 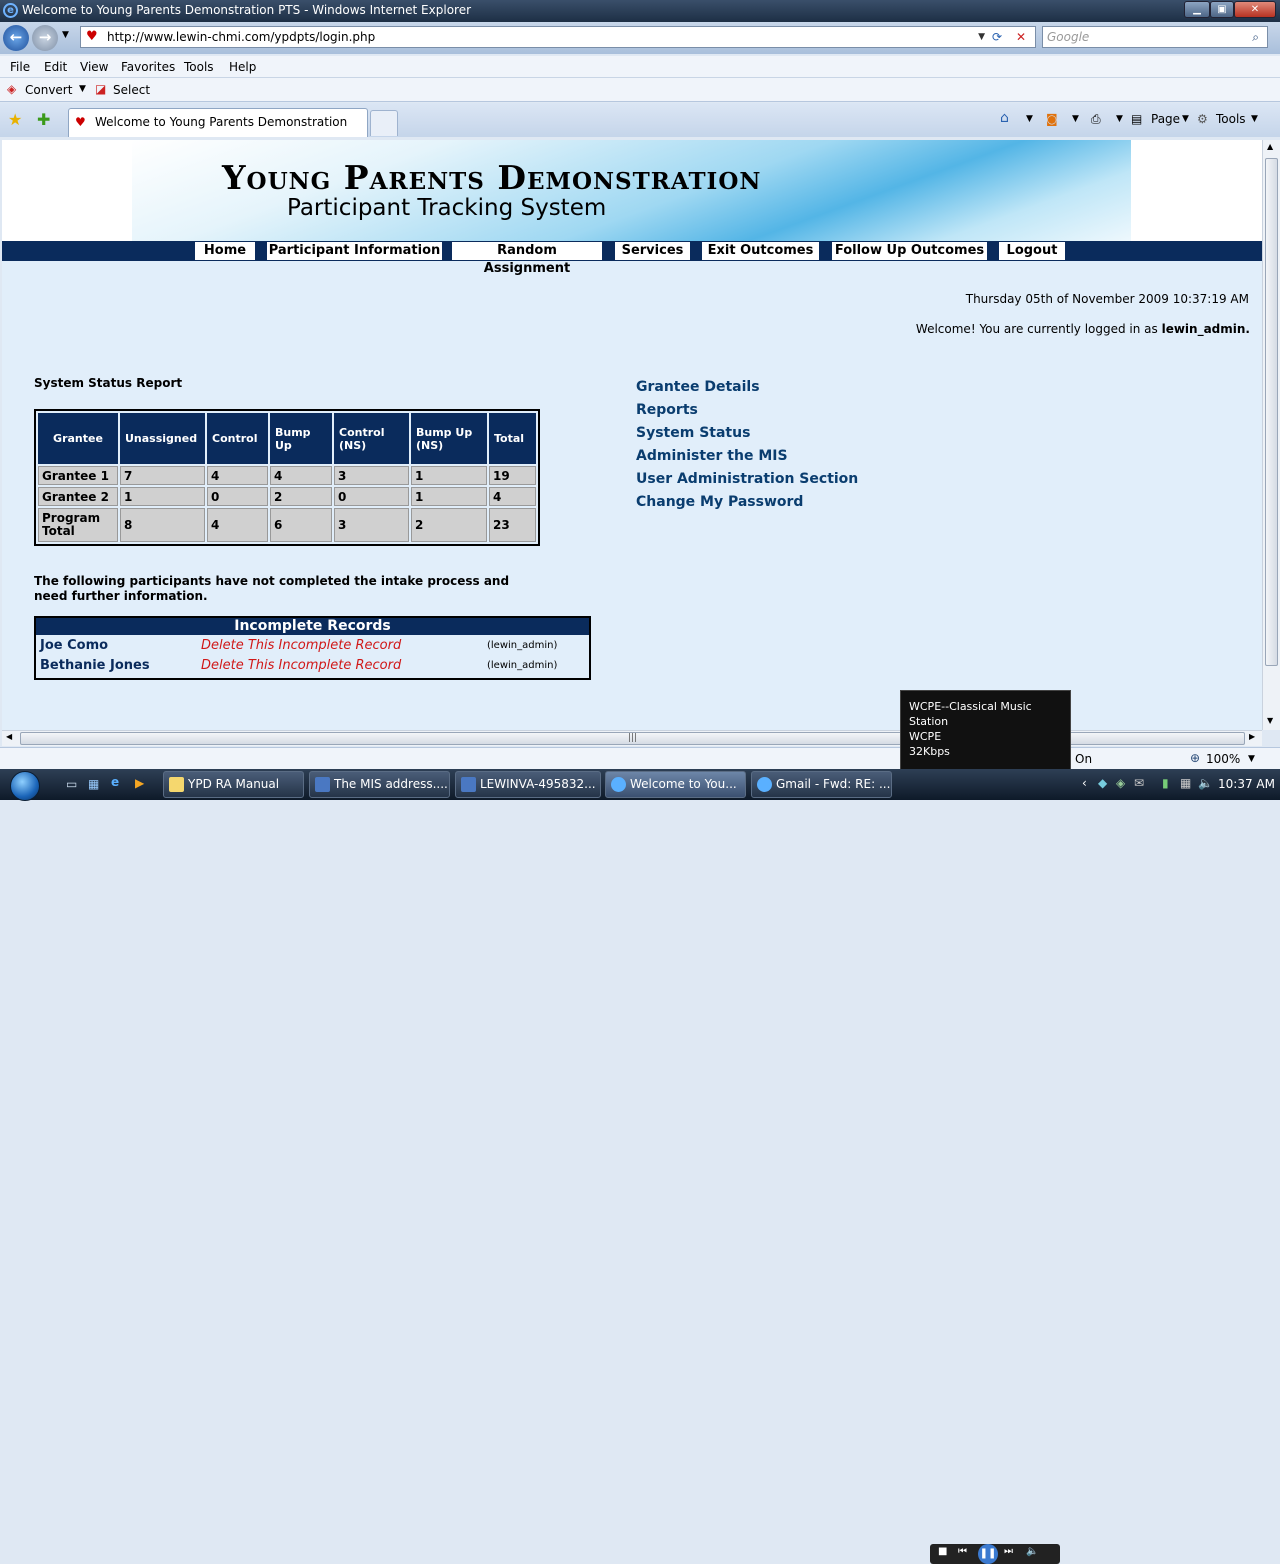 What do you see at coordinates (15, 119) in the screenshot?
I see `favorites-star-icon: ★` at bounding box center [15, 119].